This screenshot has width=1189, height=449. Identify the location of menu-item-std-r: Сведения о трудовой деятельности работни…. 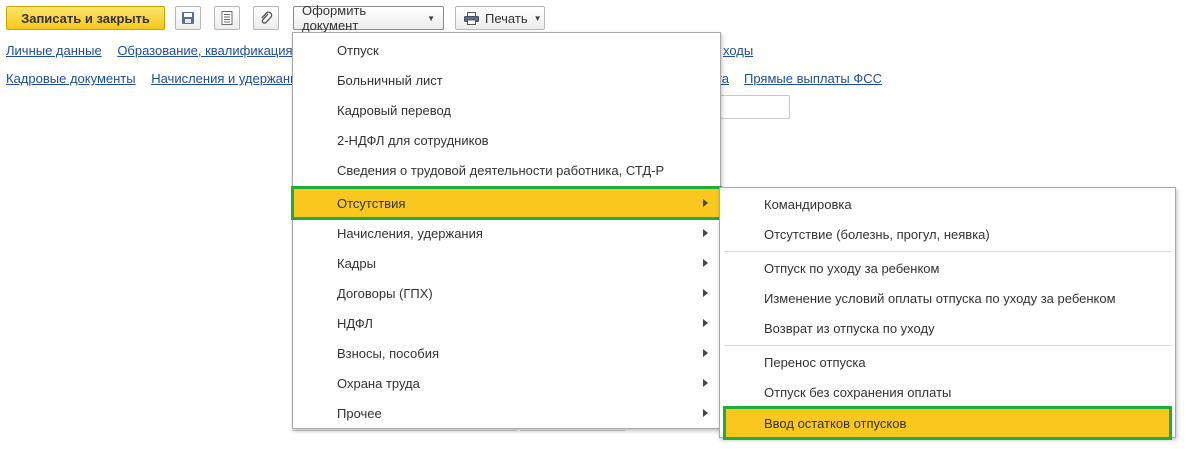
(506, 170).